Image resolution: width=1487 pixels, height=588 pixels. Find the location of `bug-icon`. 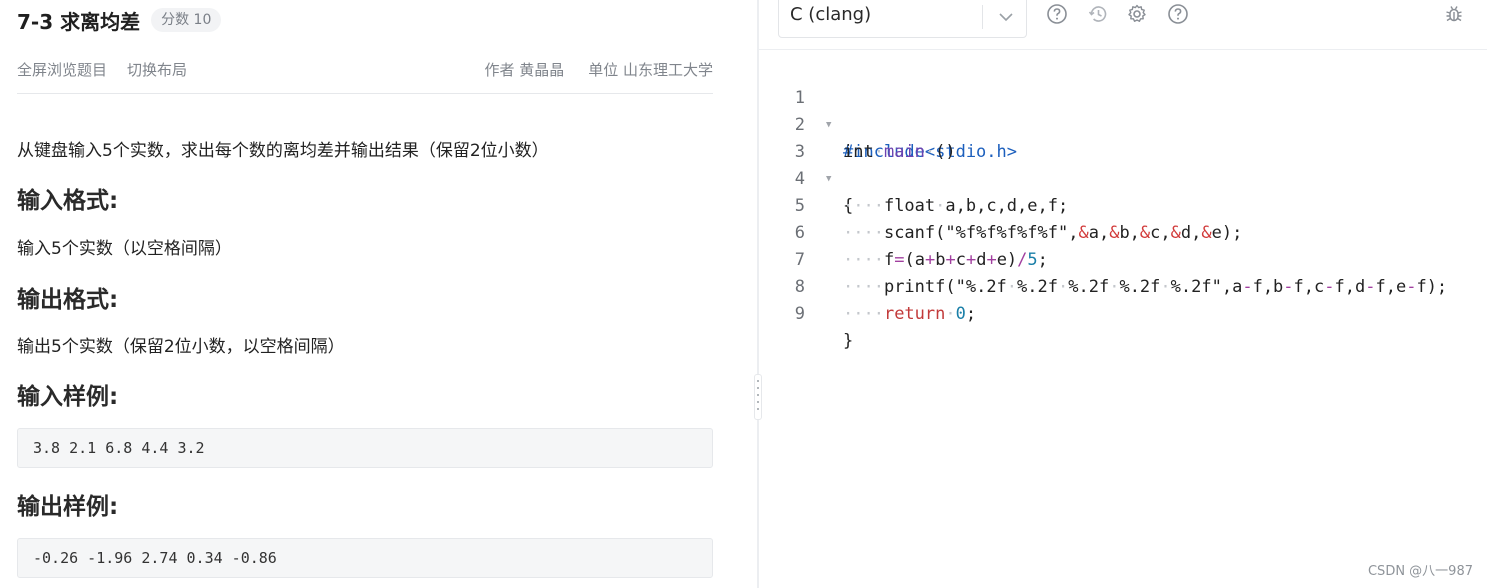

bug-icon is located at coordinates (1454, 14).